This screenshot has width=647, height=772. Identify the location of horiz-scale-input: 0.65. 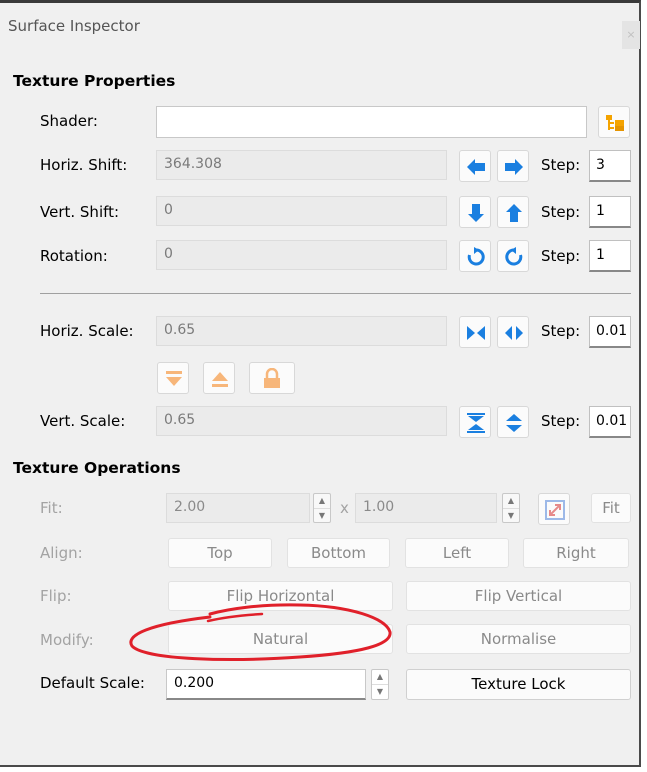
(301, 331).